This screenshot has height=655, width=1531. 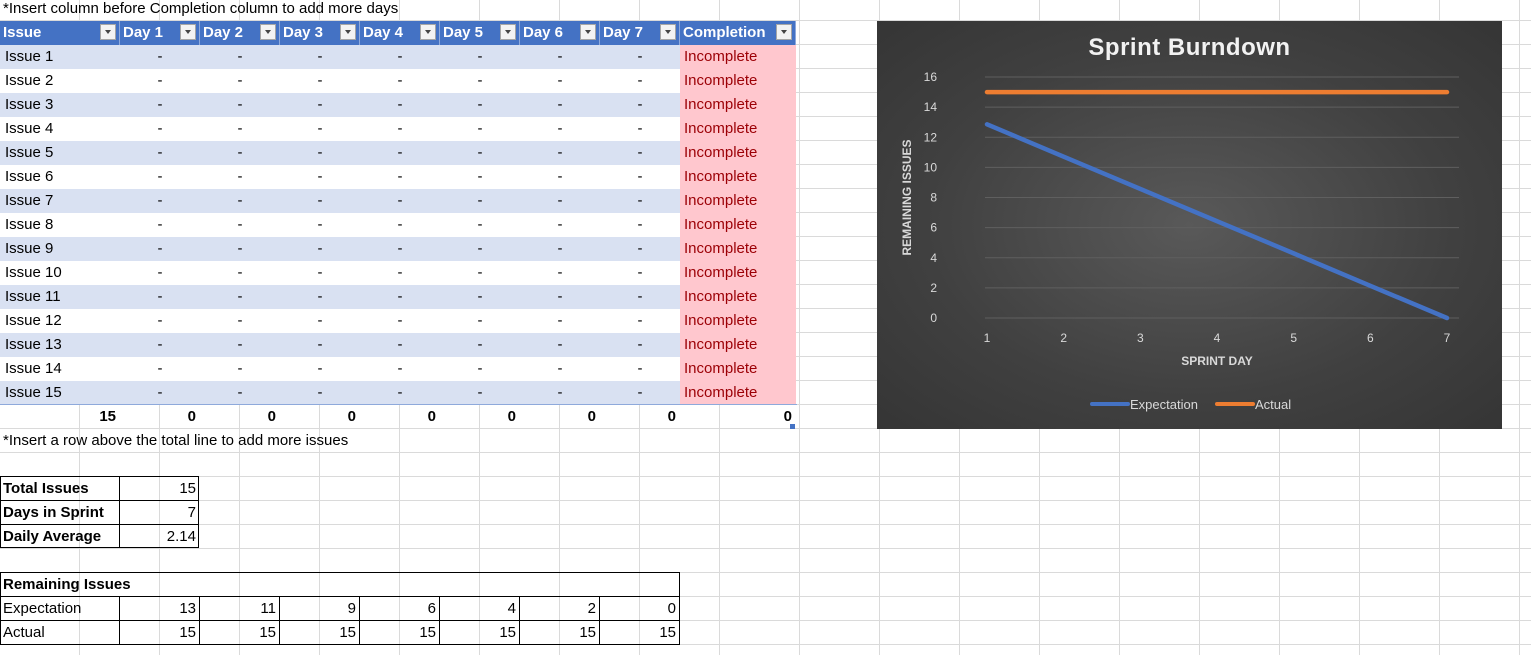 What do you see at coordinates (60, 297) in the screenshot?
I see `issue-name-cell: Issue 11` at bounding box center [60, 297].